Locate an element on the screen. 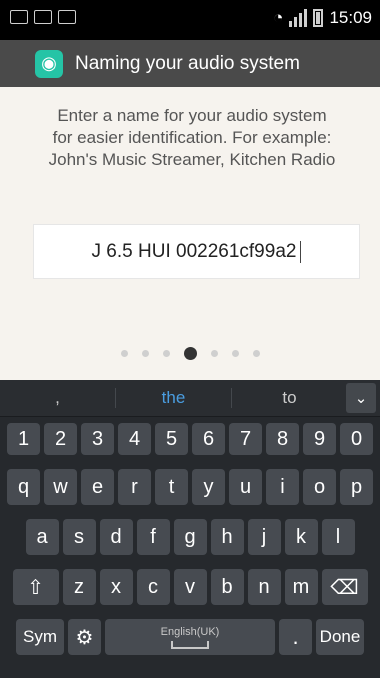 This screenshot has width=380, height=678. signal-icon is located at coordinates (298, 18).